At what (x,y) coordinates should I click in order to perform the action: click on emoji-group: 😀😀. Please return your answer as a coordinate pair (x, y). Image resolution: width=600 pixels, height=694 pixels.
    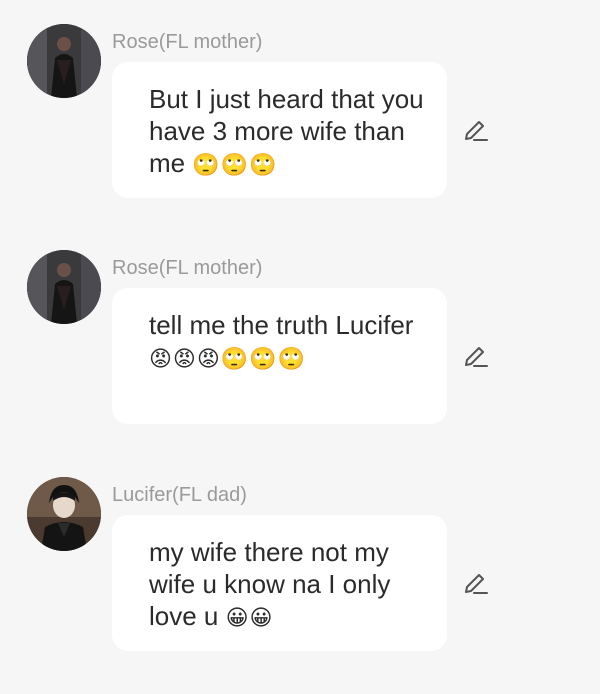
    Looking at the image, I should click on (249, 618).